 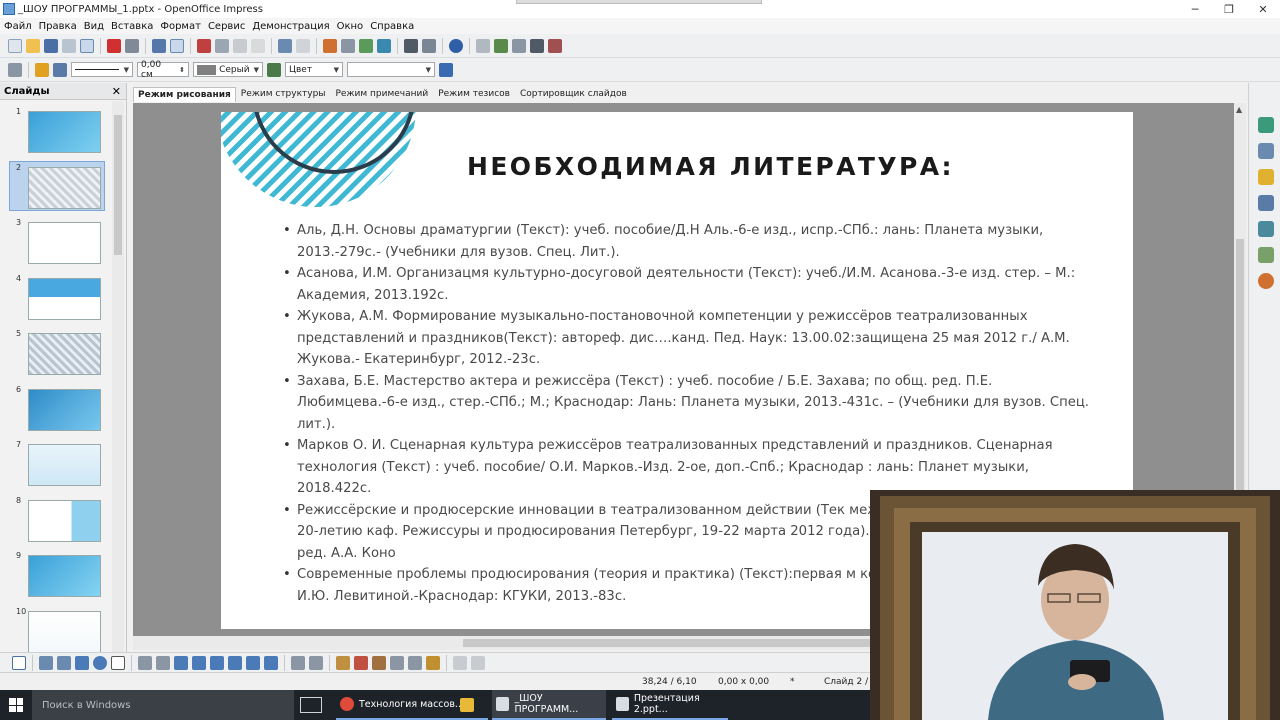 What do you see at coordinates (1239, 109) in the screenshot?
I see `scroll-up-icon: ▲` at bounding box center [1239, 109].